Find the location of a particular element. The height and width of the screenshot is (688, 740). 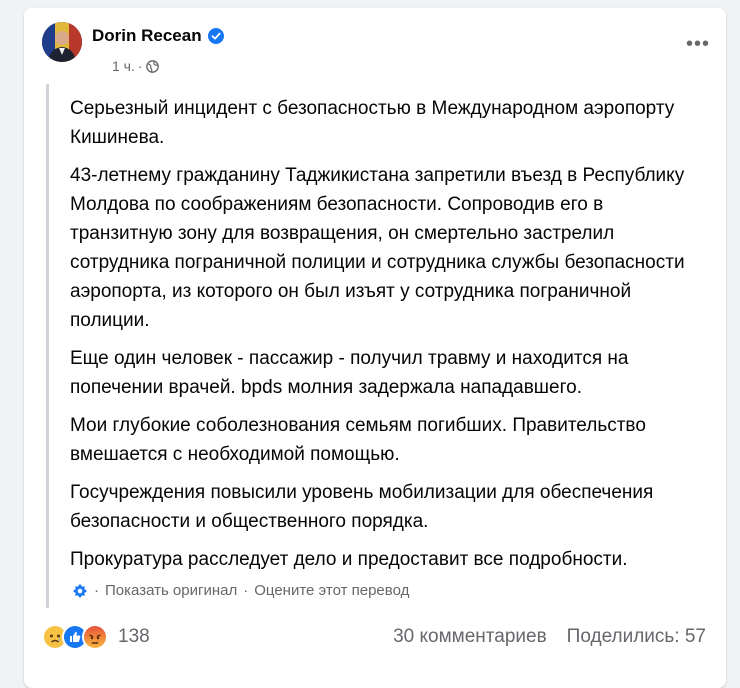

verified-badge-icon is located at coordinates (215, 36).